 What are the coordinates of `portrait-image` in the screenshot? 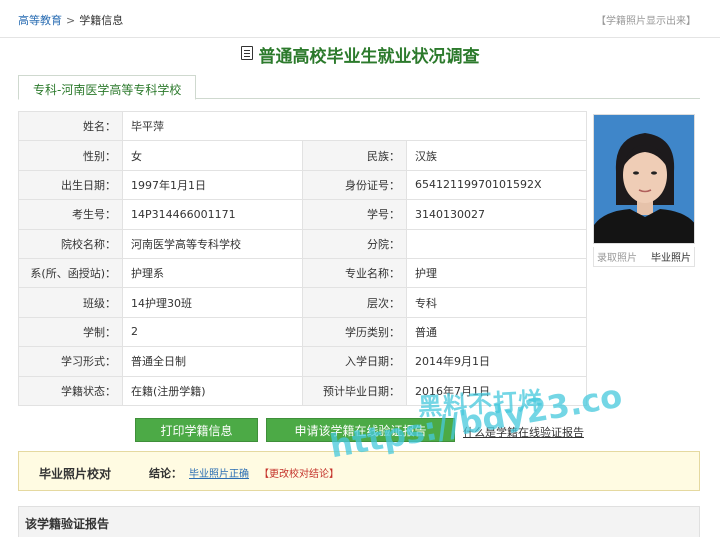 It's located at (644, 179).